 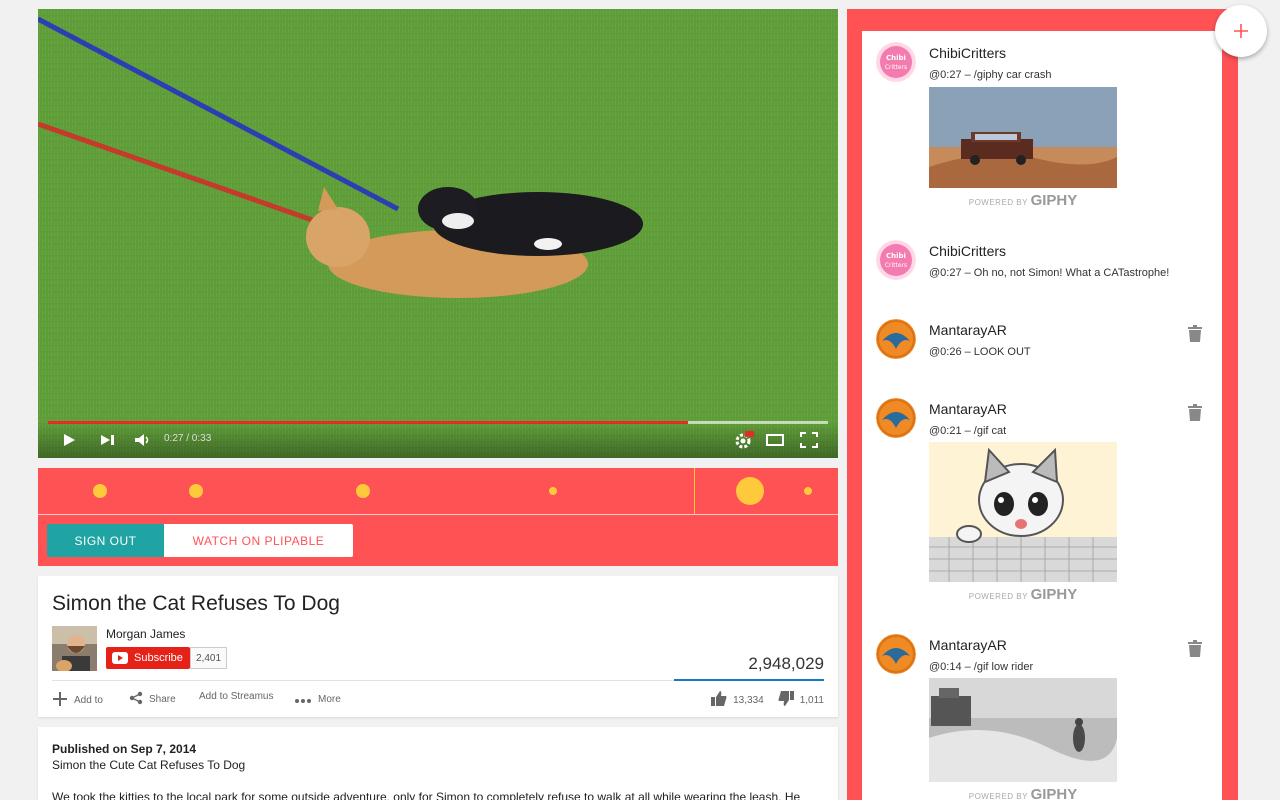 I want to click on channel-name: Morgan James, so click(x=145, y=634).